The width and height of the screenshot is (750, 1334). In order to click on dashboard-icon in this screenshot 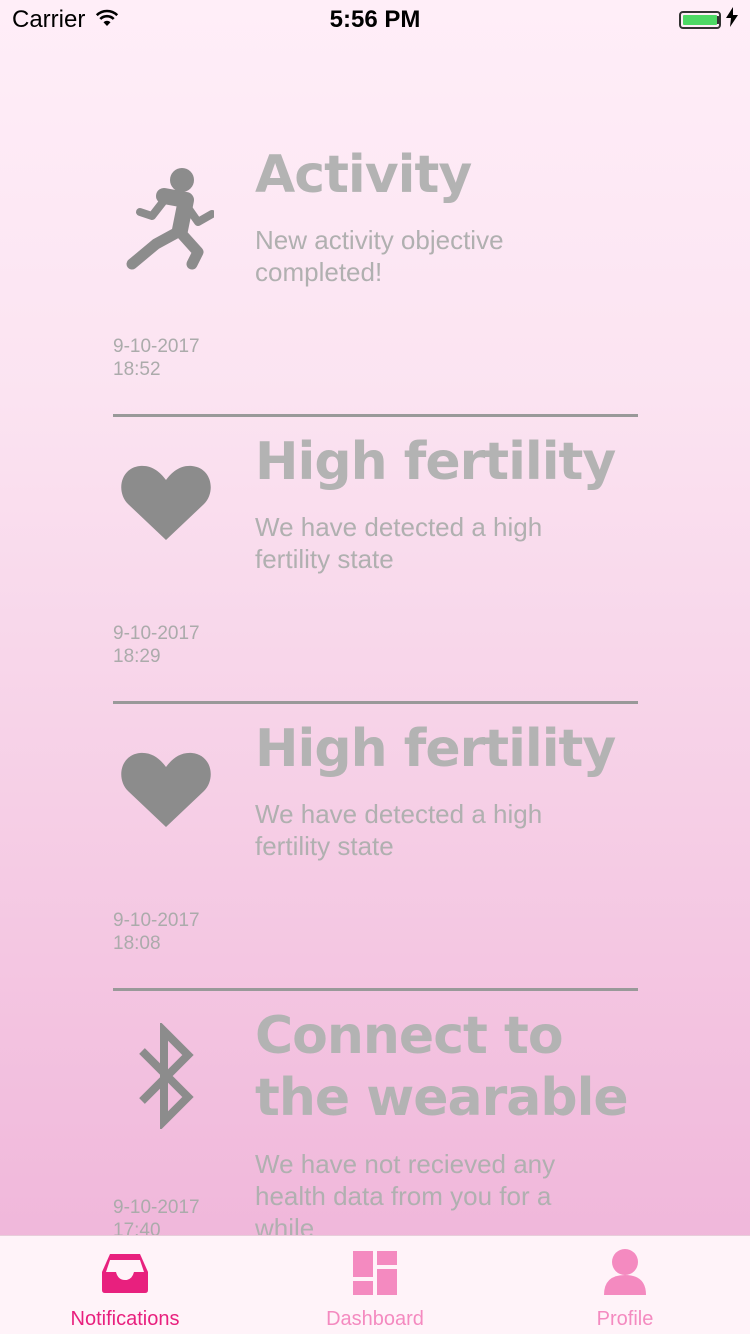, I will do `click(375, 1273)`.